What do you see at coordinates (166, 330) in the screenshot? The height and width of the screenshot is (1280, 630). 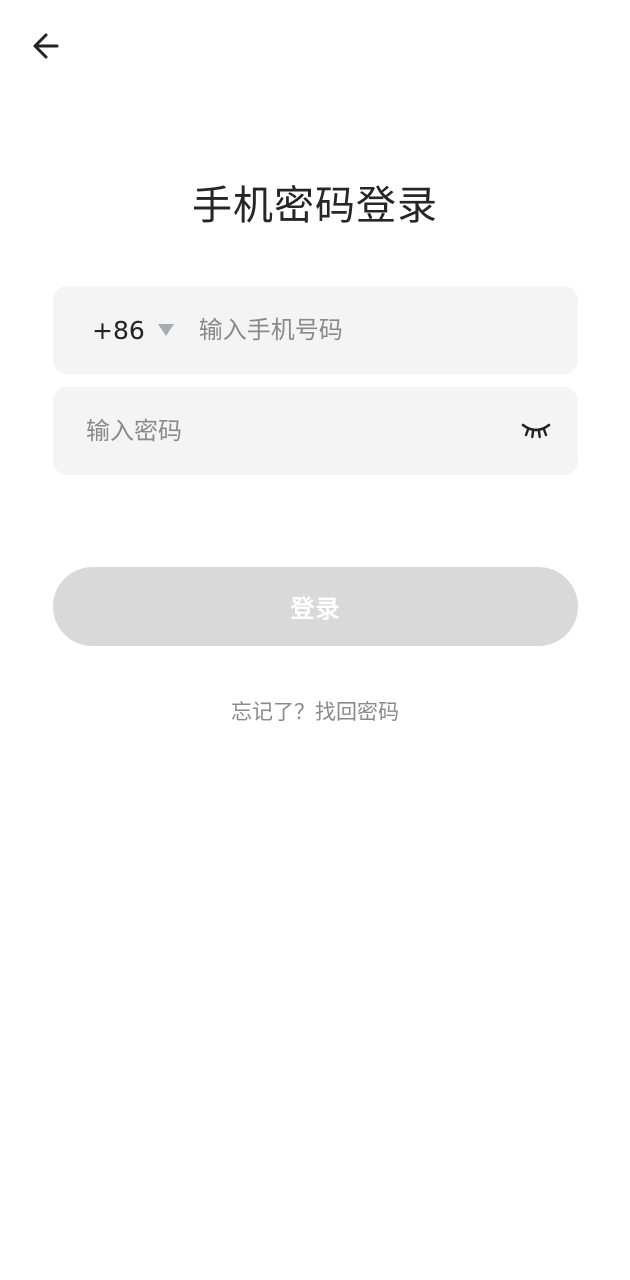 I see `triangle-down-icon` at bounding box center [166, 330].